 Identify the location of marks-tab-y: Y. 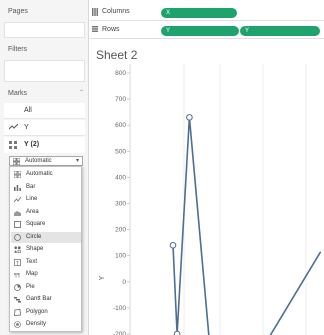
(44, 128).